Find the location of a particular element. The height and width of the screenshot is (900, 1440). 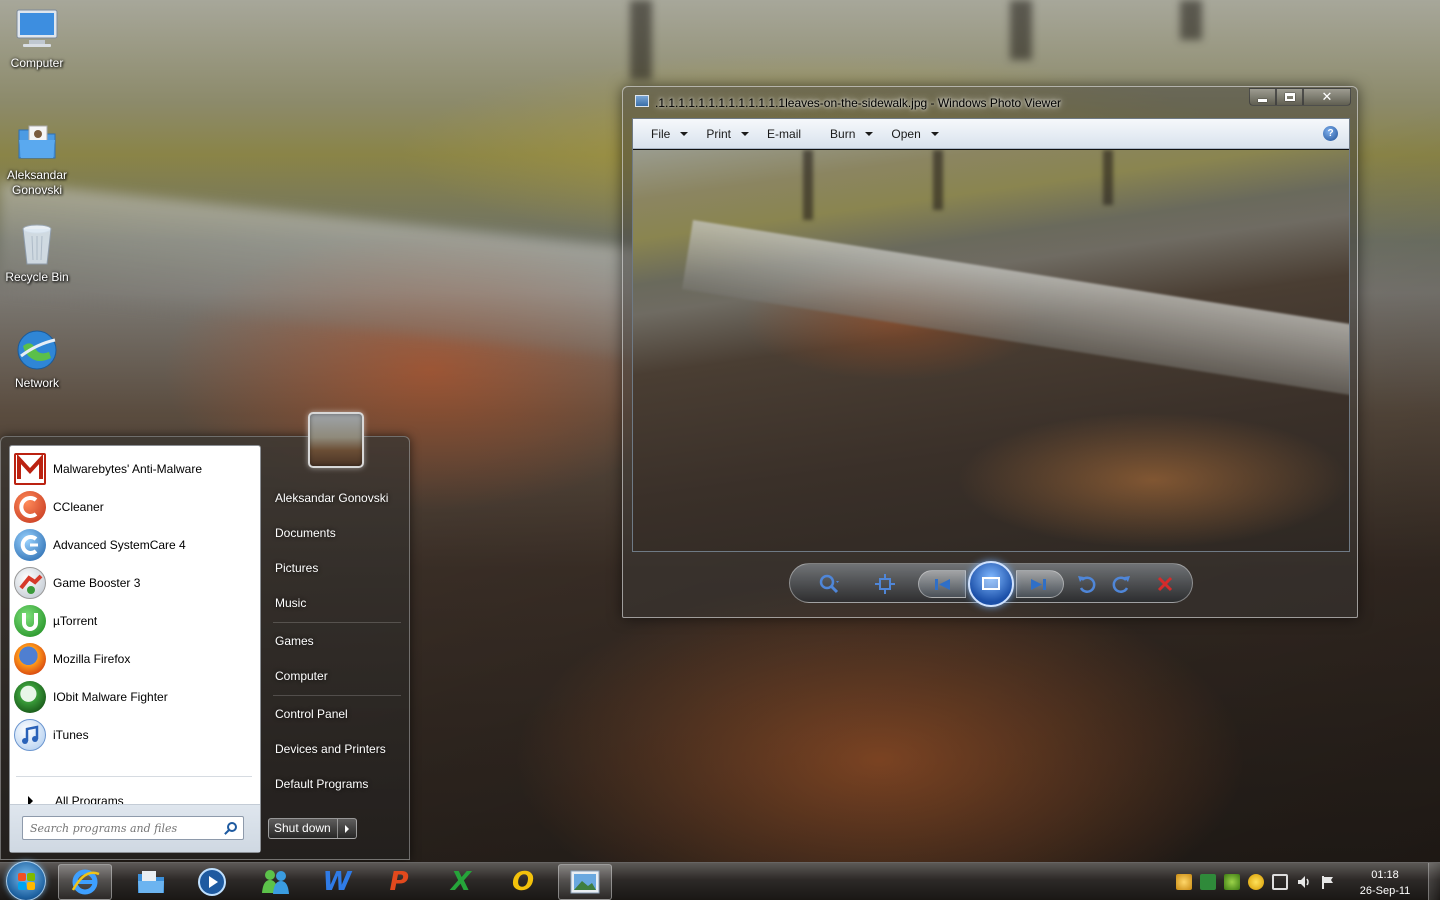

excel-icon: X is located at coordinates (461, 882).